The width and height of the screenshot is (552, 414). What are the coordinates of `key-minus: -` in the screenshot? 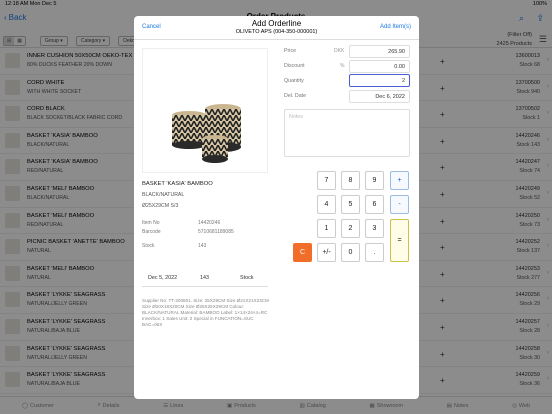 It's located at (399, 204).